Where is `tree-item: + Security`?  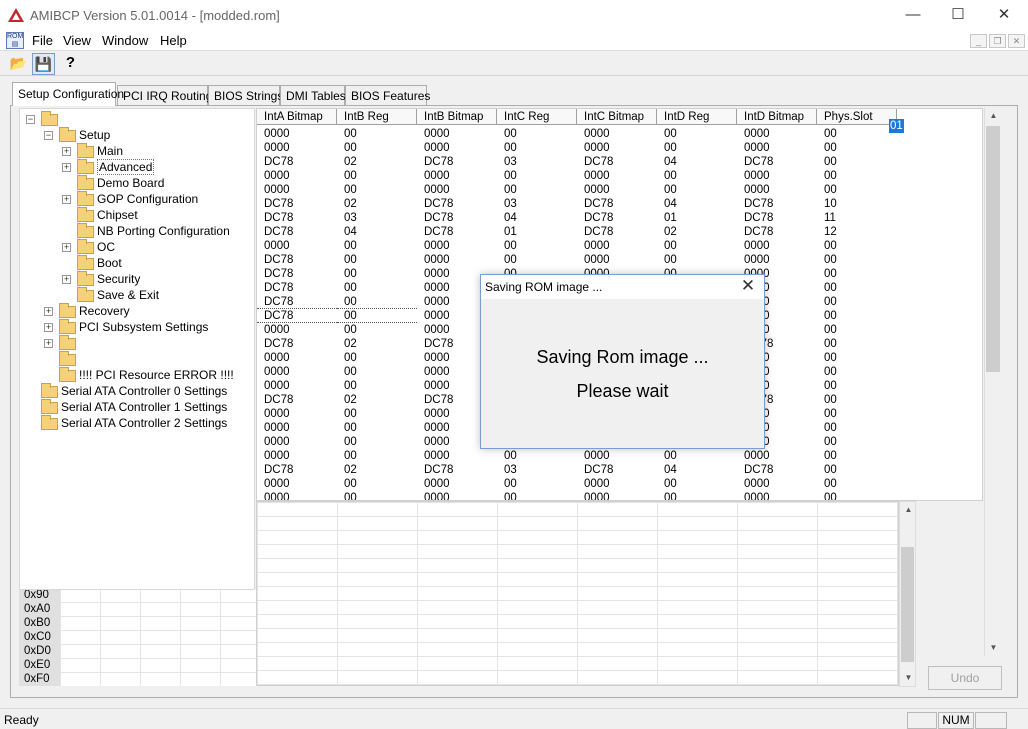
tree-item: + Security is located at coordinates (137, 279).